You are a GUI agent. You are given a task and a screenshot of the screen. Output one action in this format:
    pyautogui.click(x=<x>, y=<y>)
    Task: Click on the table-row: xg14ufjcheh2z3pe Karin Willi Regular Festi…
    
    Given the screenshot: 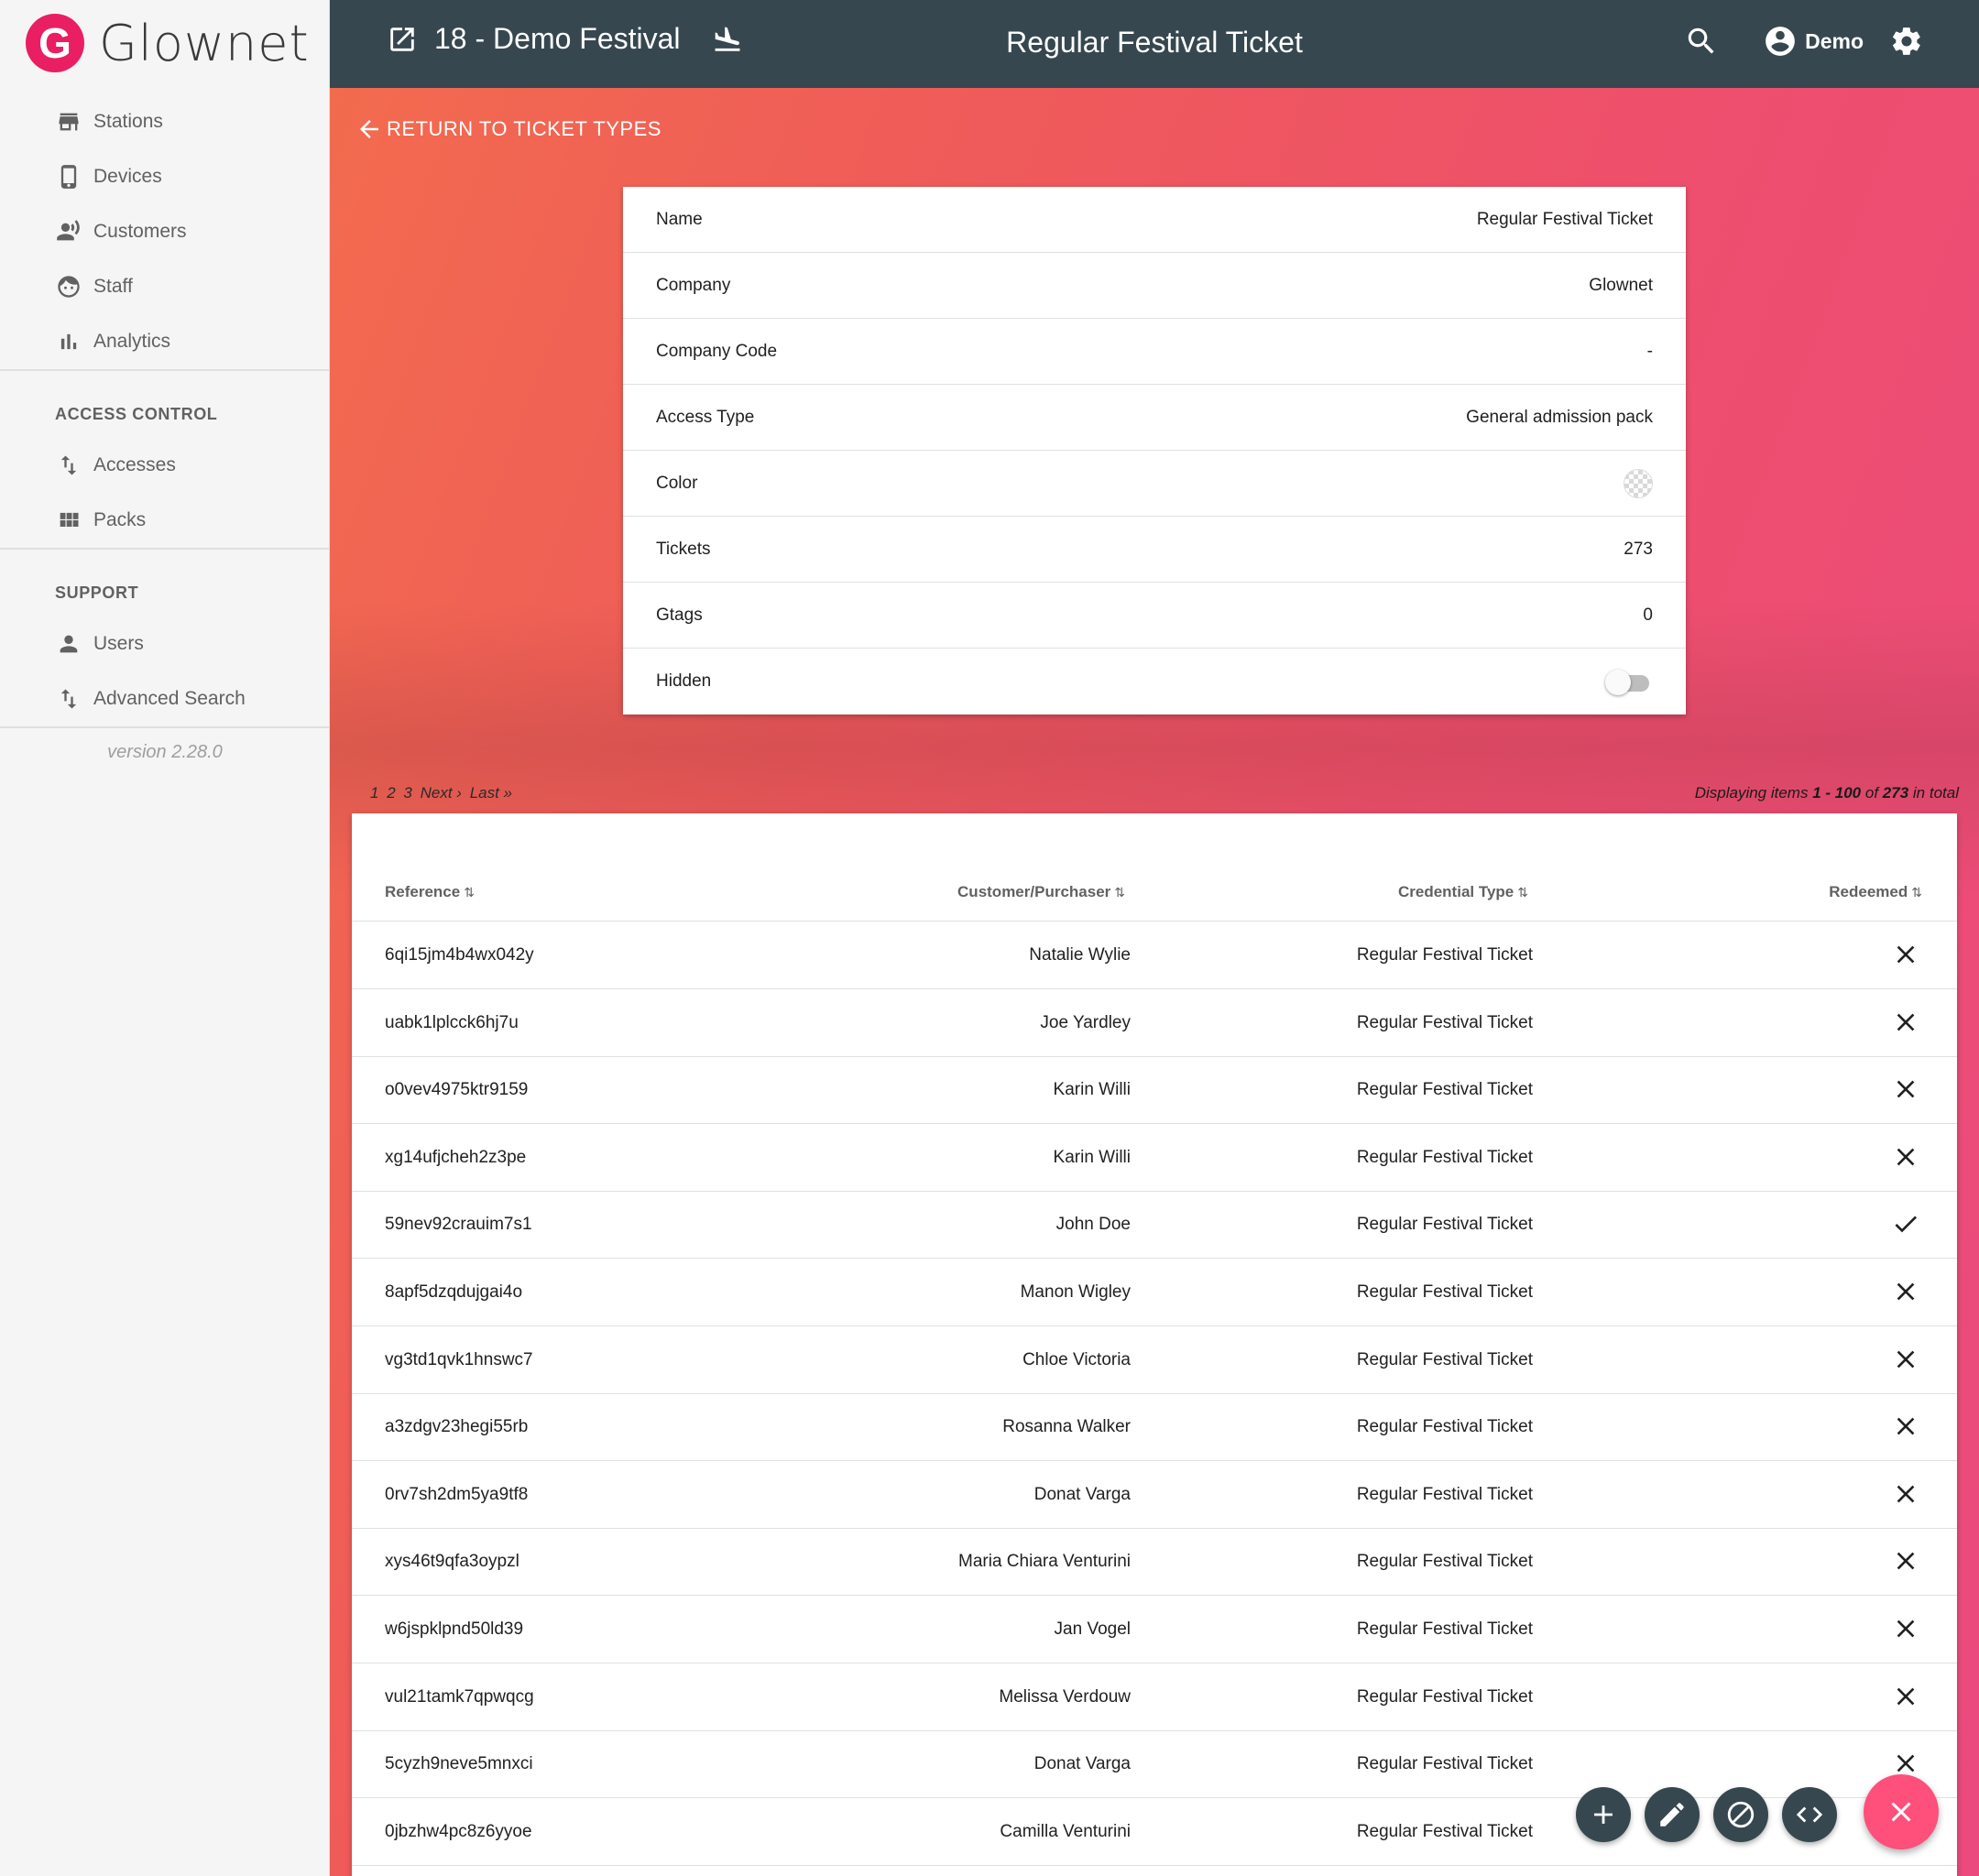 What is the action you would take?
    pyautogui.click(x=1154, y=1158)
    